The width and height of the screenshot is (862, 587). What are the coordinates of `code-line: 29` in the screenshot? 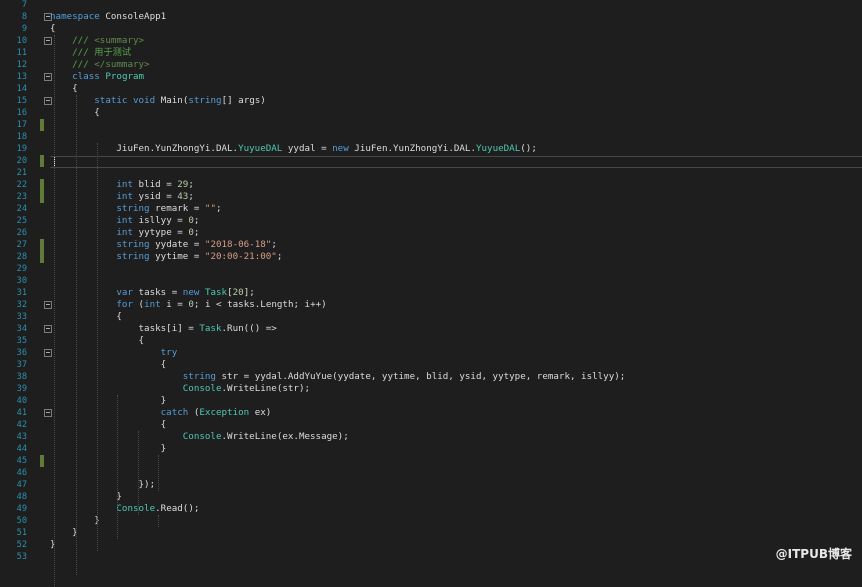 It's located at (431, 269).